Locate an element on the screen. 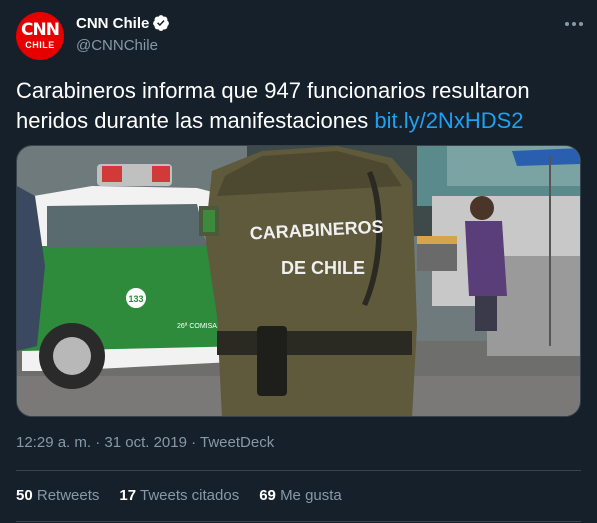 The height and width of the screenshot is (523, 597). more-options-icon is located at coordinates (574, 24).